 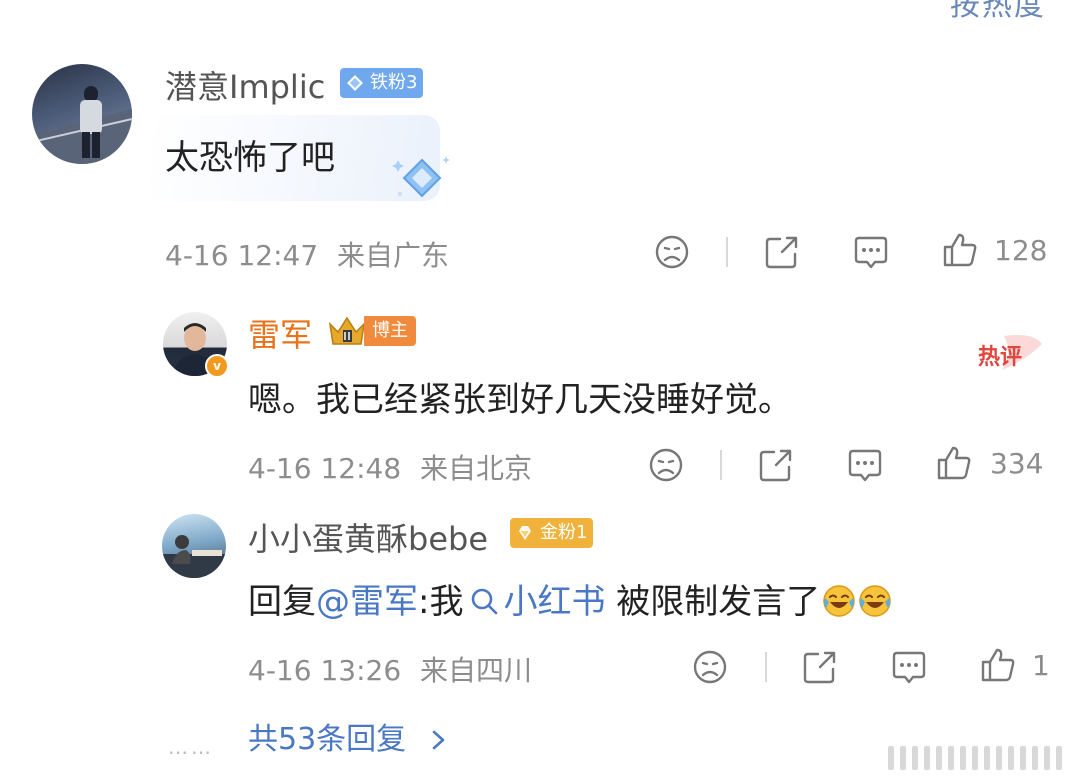 I want to click on location: 来自北京, so click(x=476, y=468).